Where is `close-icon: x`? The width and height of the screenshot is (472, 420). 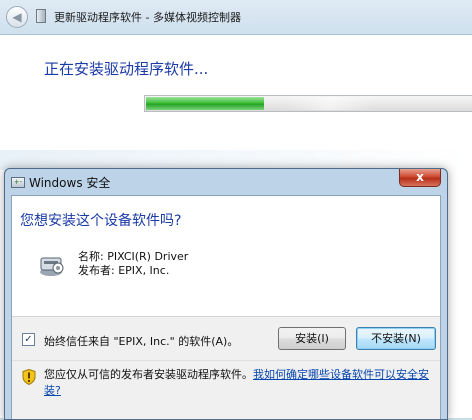
close-icon: x is located at coordinates (420, 177).